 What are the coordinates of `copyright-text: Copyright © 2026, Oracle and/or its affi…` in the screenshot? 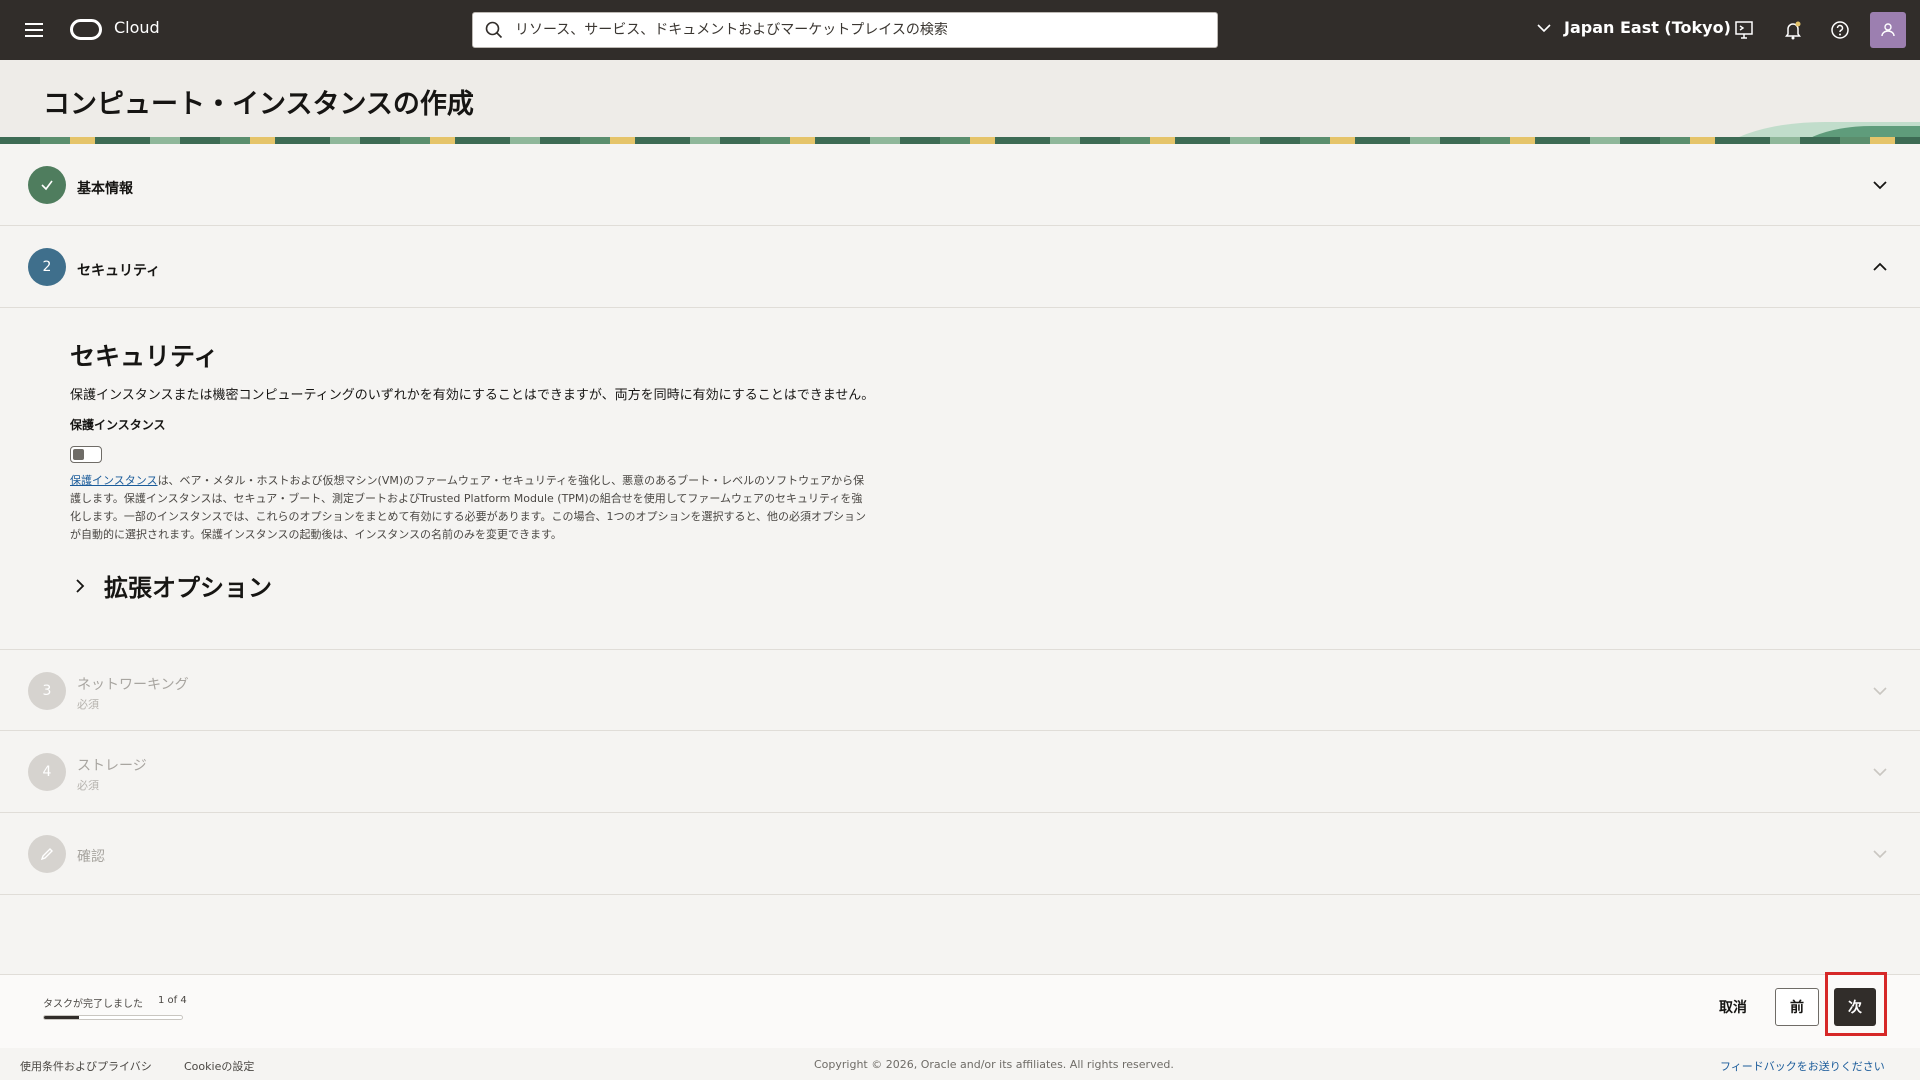 It's located at (994, 1064).